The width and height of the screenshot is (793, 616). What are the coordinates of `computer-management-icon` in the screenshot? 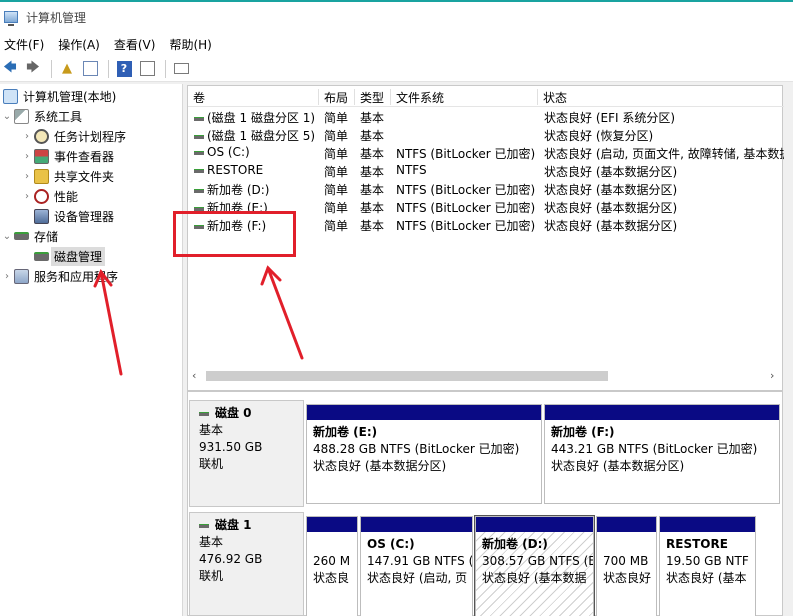 It's located at (11, 18).